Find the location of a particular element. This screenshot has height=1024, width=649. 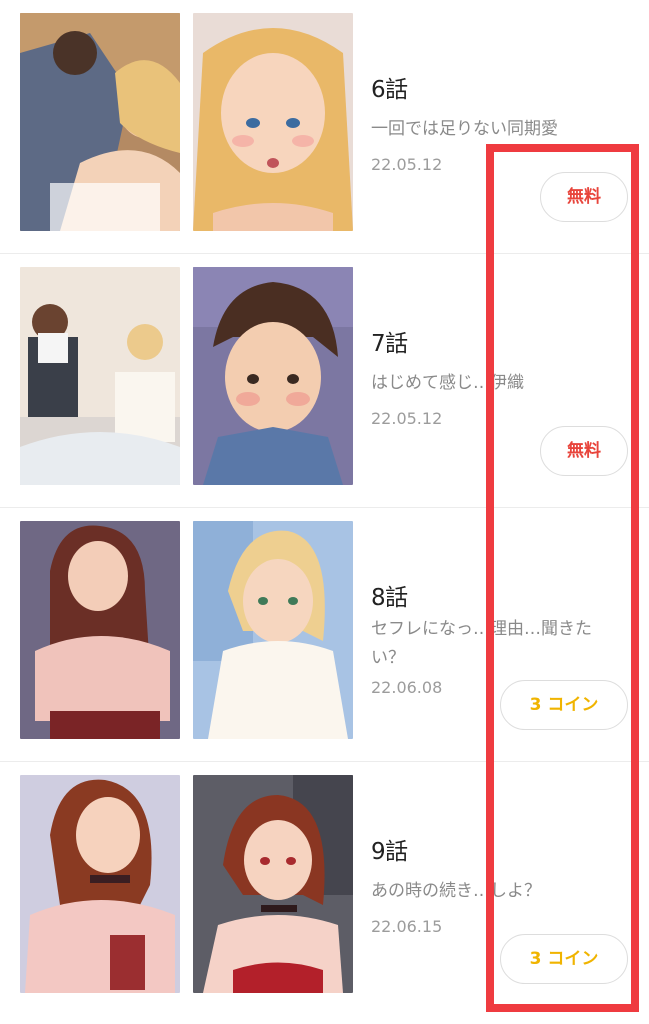

episode-subtitle: はじめて感じ…伊織 is located at coordinates (447, 383).